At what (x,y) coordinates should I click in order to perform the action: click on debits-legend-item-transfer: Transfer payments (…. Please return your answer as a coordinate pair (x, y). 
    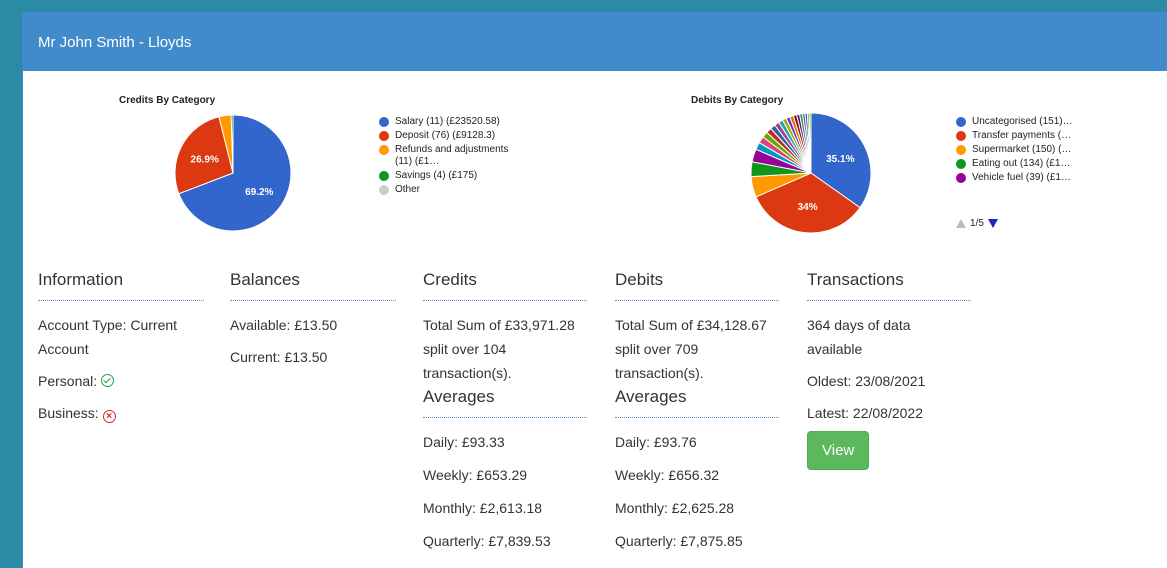
    Looking at the image, I should click on (1031, 136).